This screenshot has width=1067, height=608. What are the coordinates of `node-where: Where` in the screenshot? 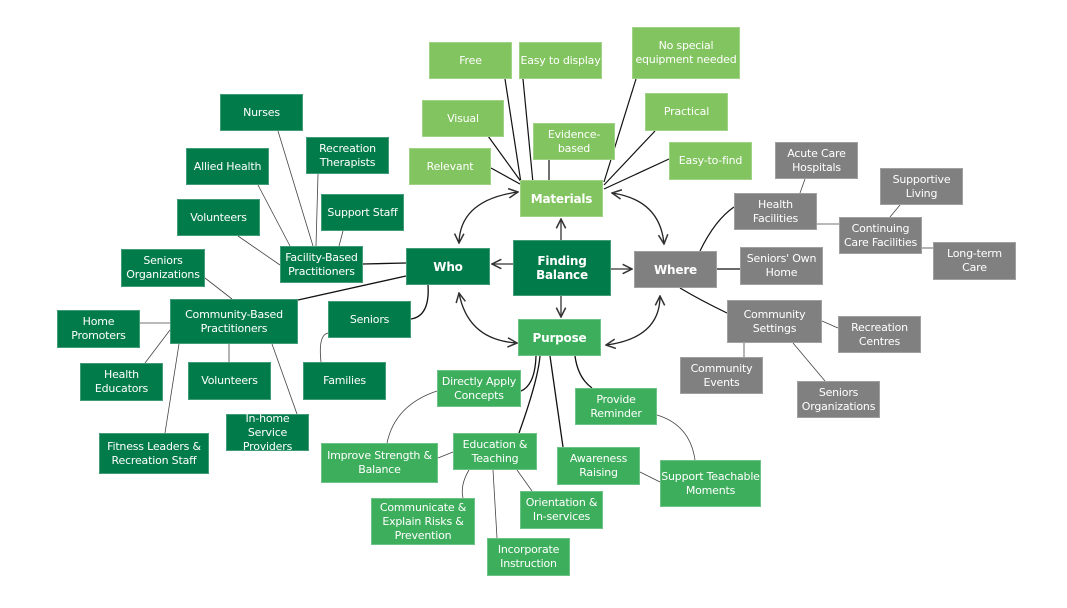 It's located at (675, 269).